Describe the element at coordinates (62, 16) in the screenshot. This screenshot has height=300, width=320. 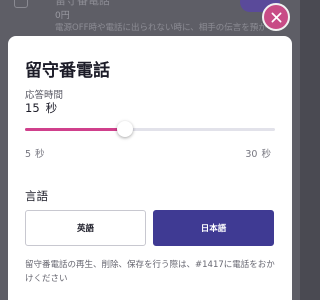
I see `background-row-price: 0円` at that location.